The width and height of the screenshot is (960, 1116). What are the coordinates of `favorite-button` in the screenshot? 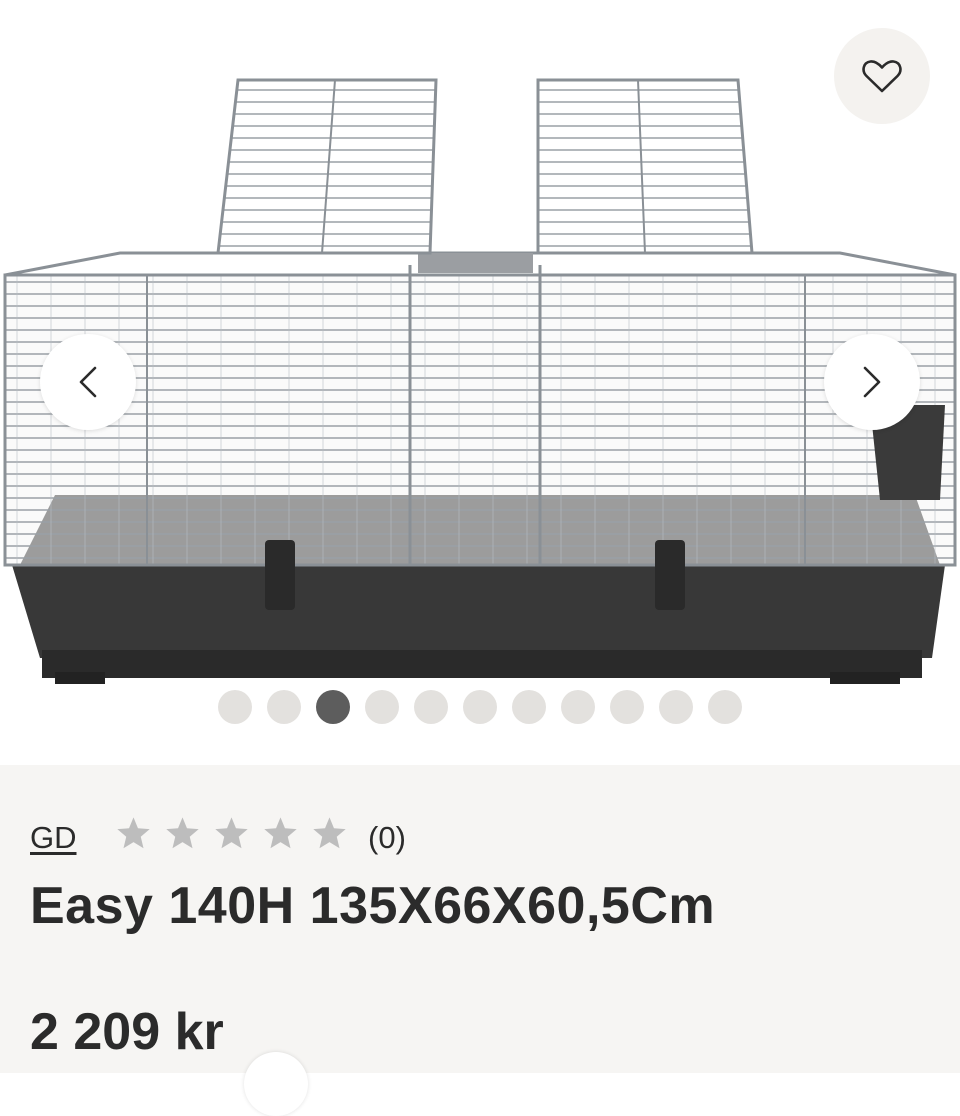 It's located at (882, 76).